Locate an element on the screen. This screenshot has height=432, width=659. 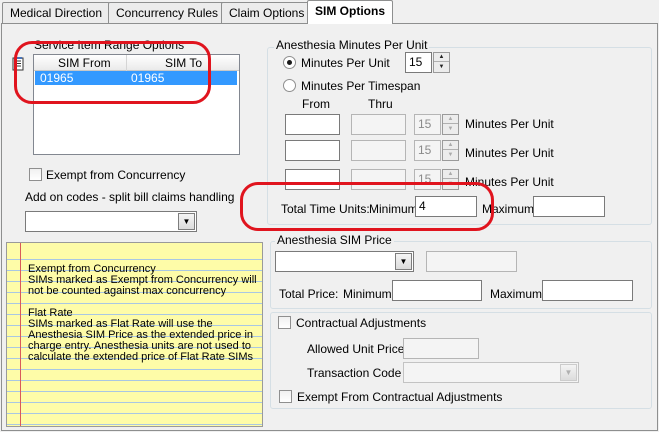
timespan-minutes-input-1: 15 is located at coordinates (427, 124).